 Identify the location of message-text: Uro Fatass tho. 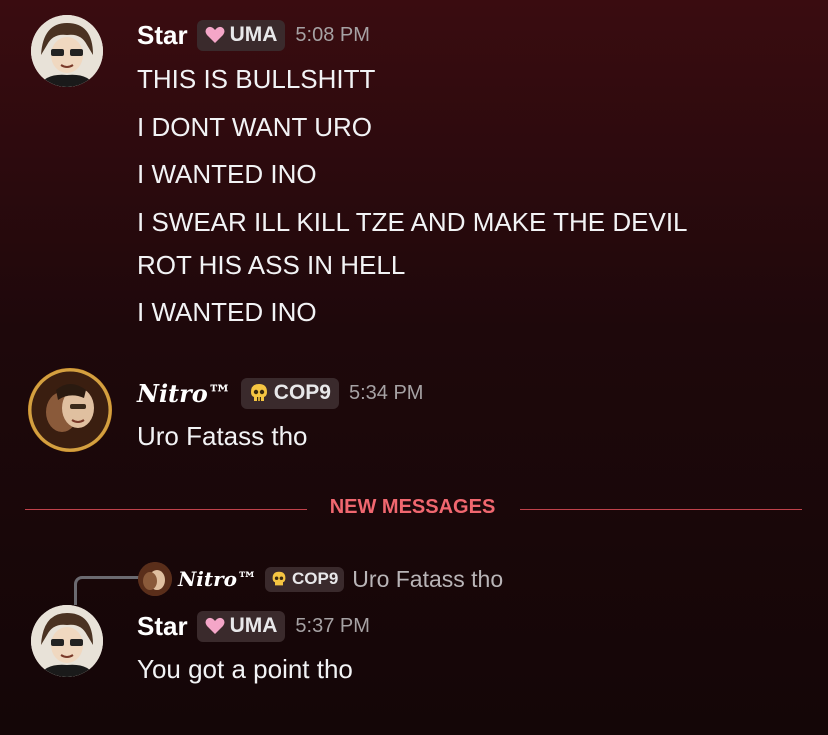
(222, 436).